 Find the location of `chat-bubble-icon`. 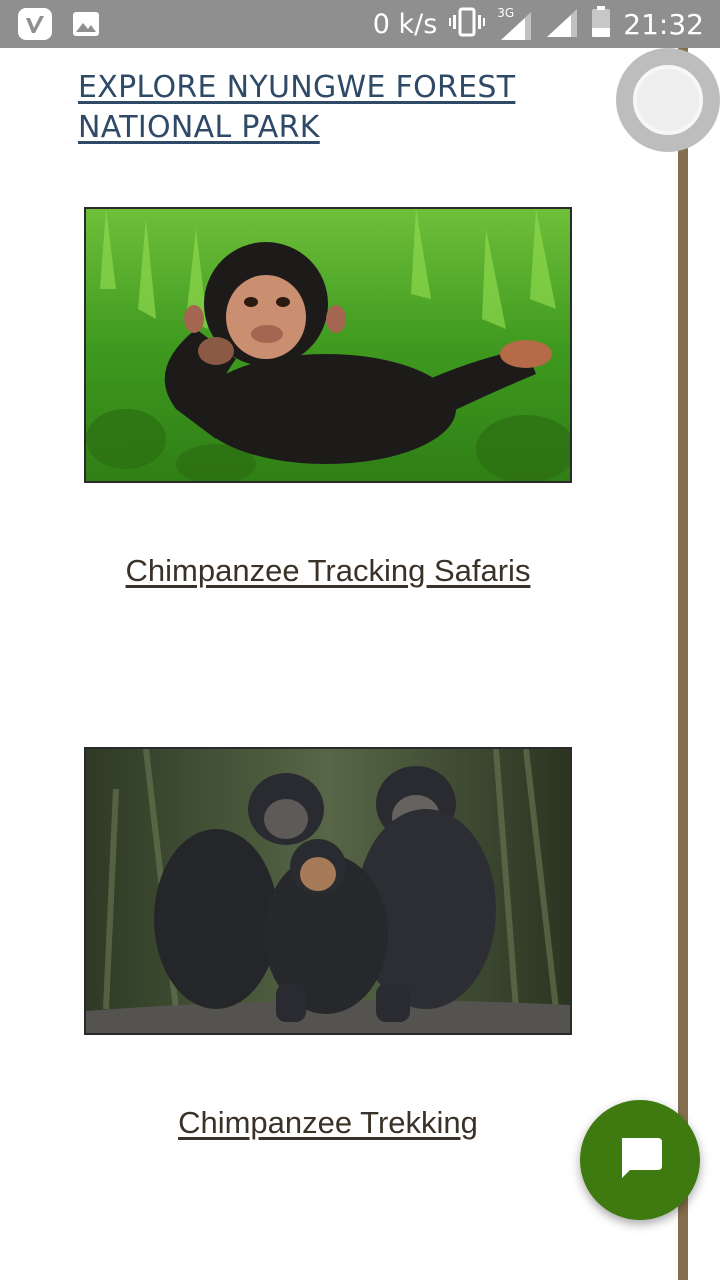

chat-bubble-icon is located at coordinates (640, 1160).